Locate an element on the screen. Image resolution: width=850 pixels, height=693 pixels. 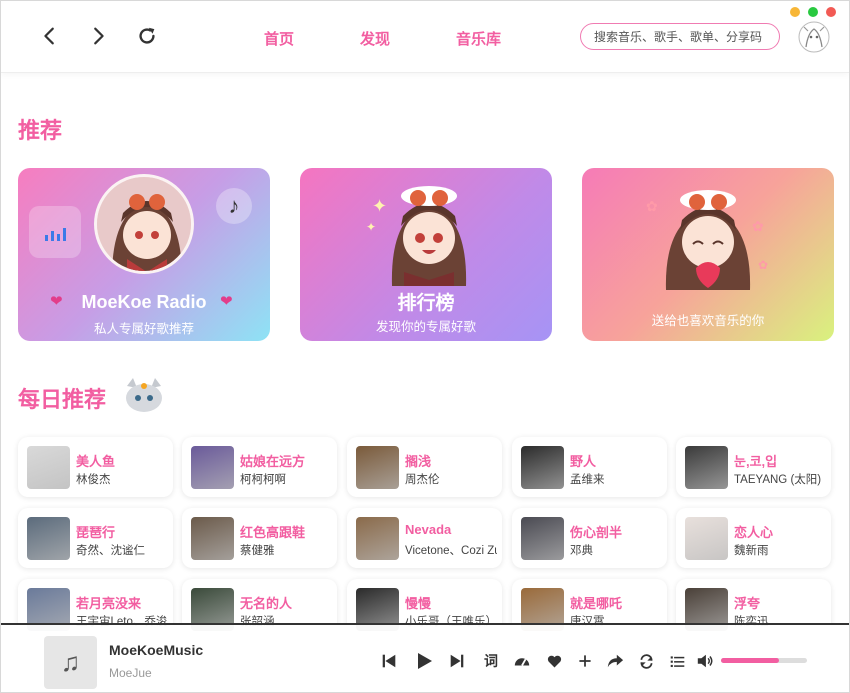
back-button is located at coordinates (50, 36).